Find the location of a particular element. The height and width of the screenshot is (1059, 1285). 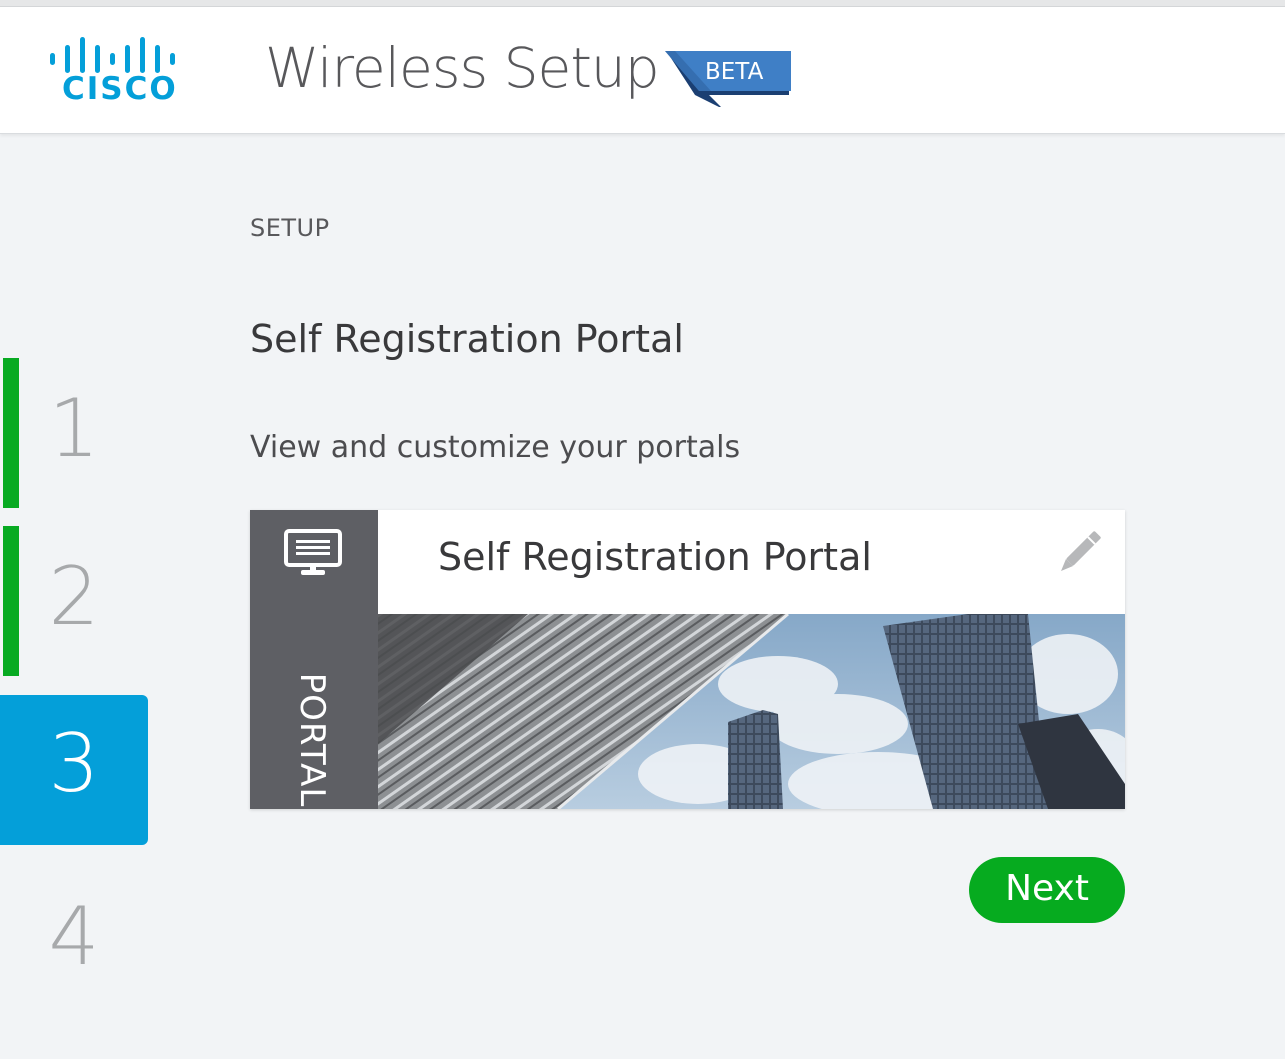

page-title: Self Registration Portal is located at coordinates (467, 339).